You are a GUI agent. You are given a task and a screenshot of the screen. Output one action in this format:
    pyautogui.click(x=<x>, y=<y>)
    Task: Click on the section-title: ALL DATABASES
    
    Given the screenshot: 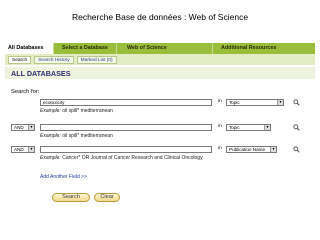 What is the action you would take?
    pyautogui.click(x=41, y=73)
    